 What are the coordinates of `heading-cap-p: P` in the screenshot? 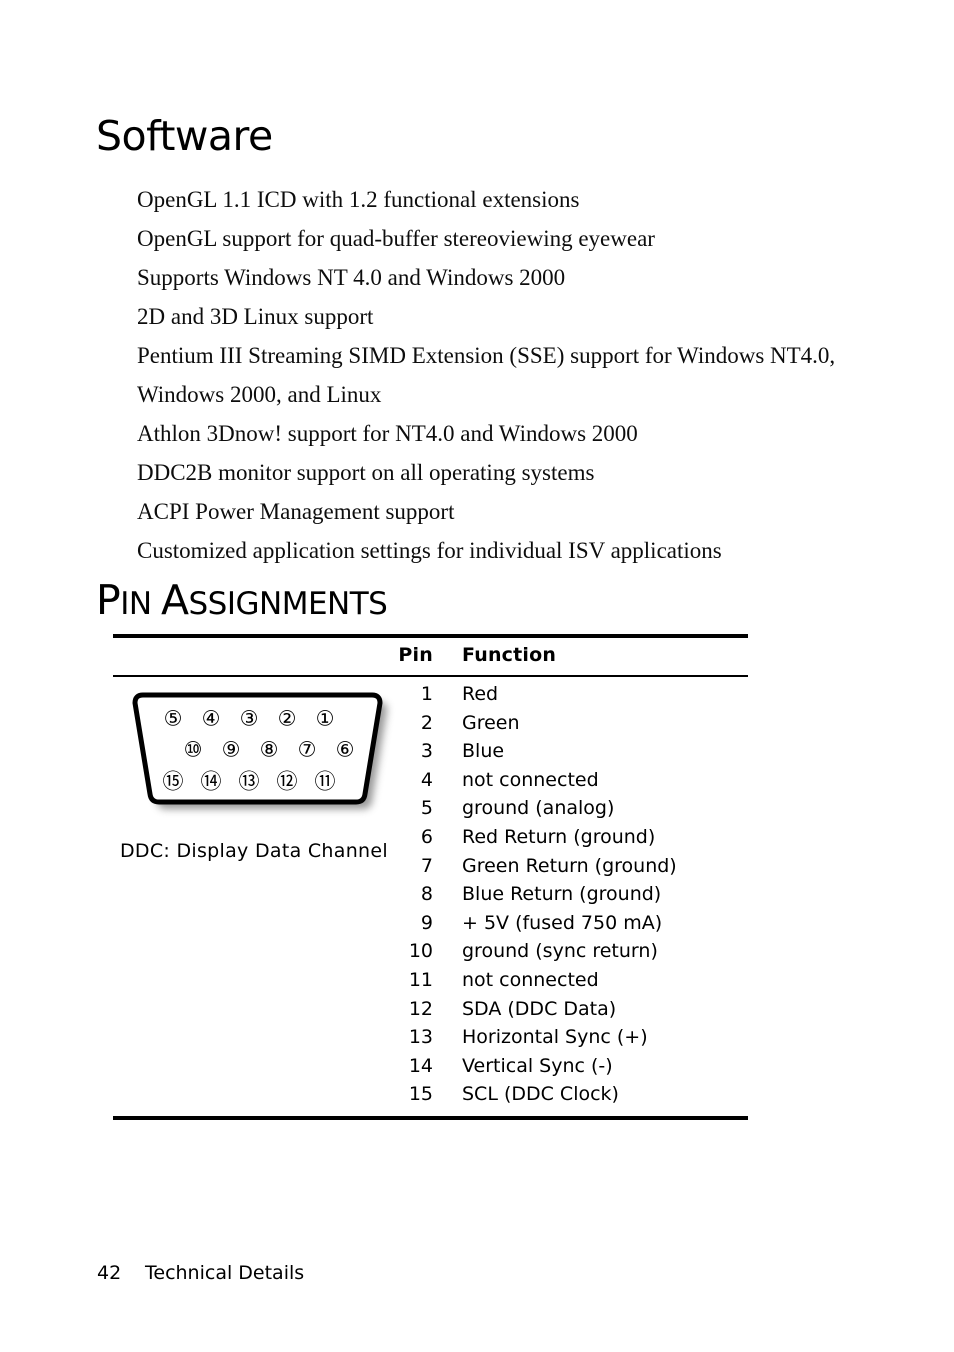 It's located at (108, 600).